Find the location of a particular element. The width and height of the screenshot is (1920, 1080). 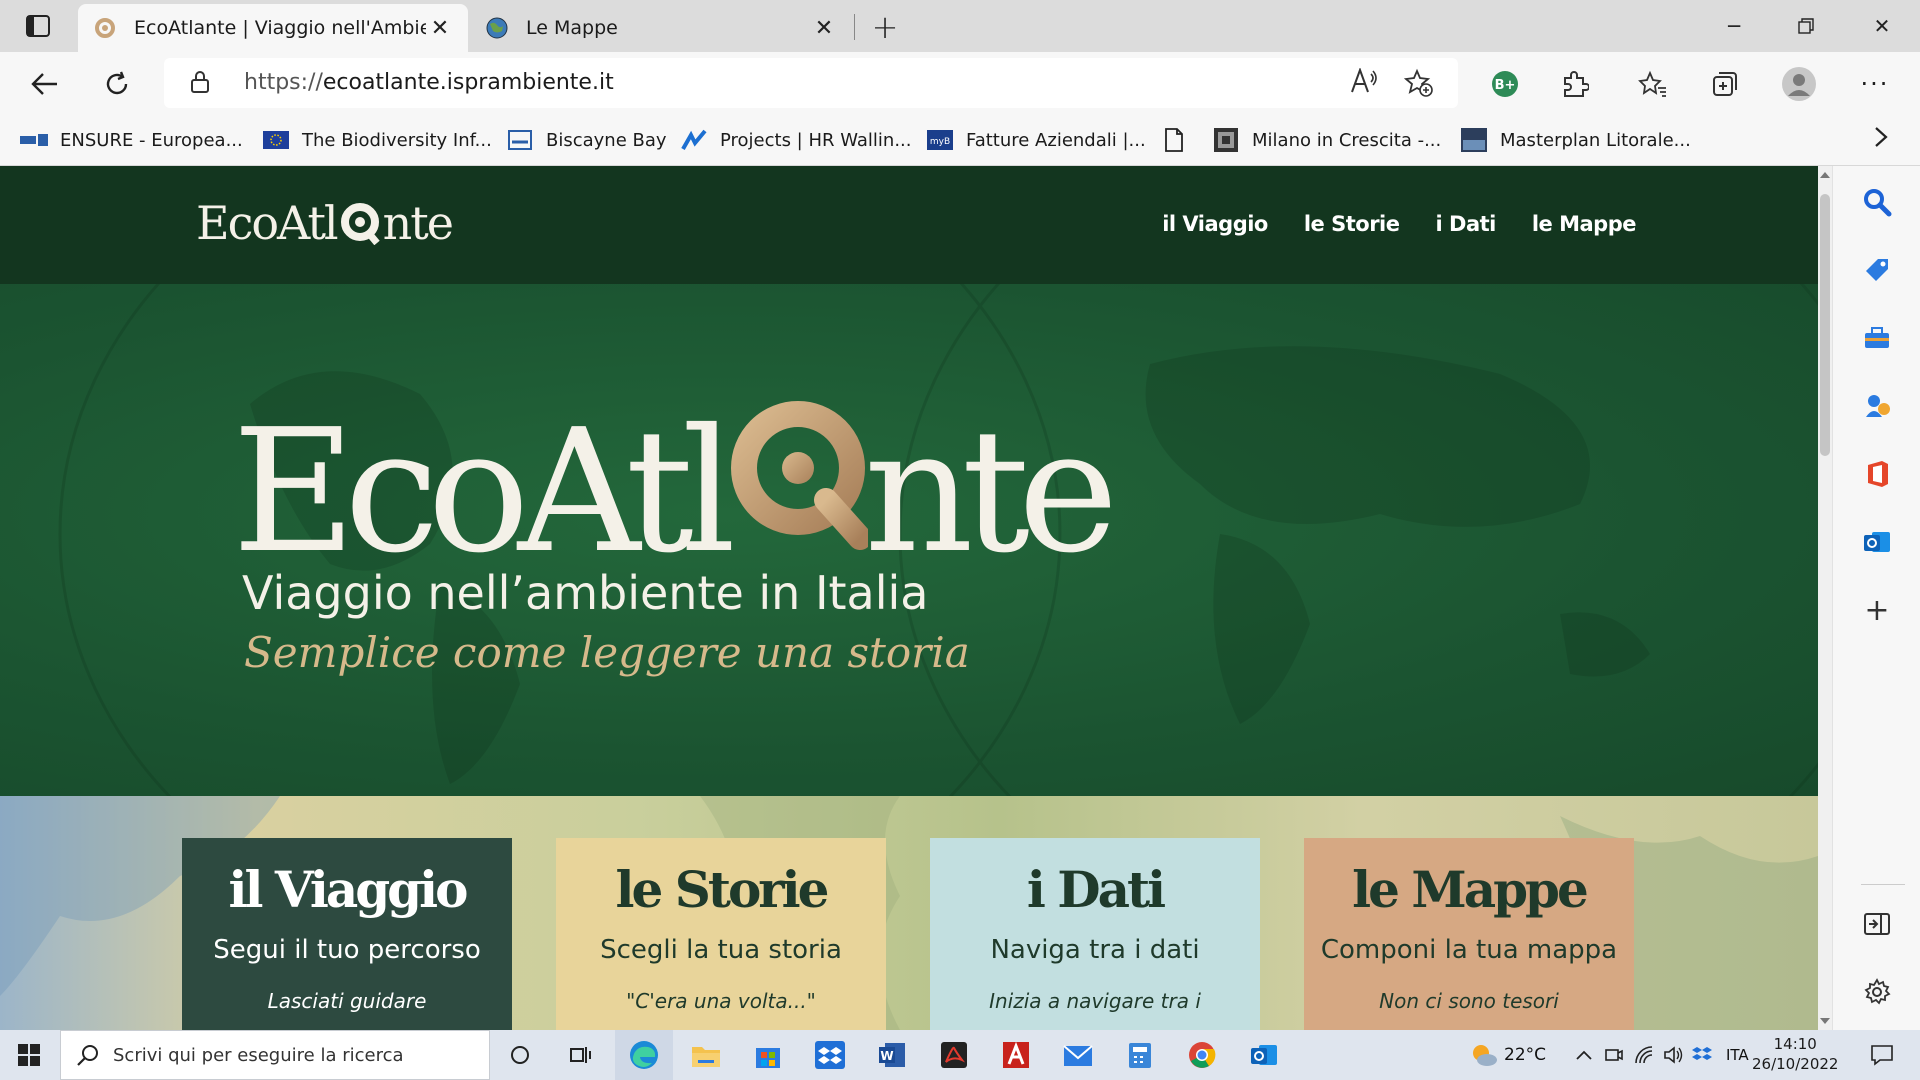

search-icon is located at coordinates (88, 1055).